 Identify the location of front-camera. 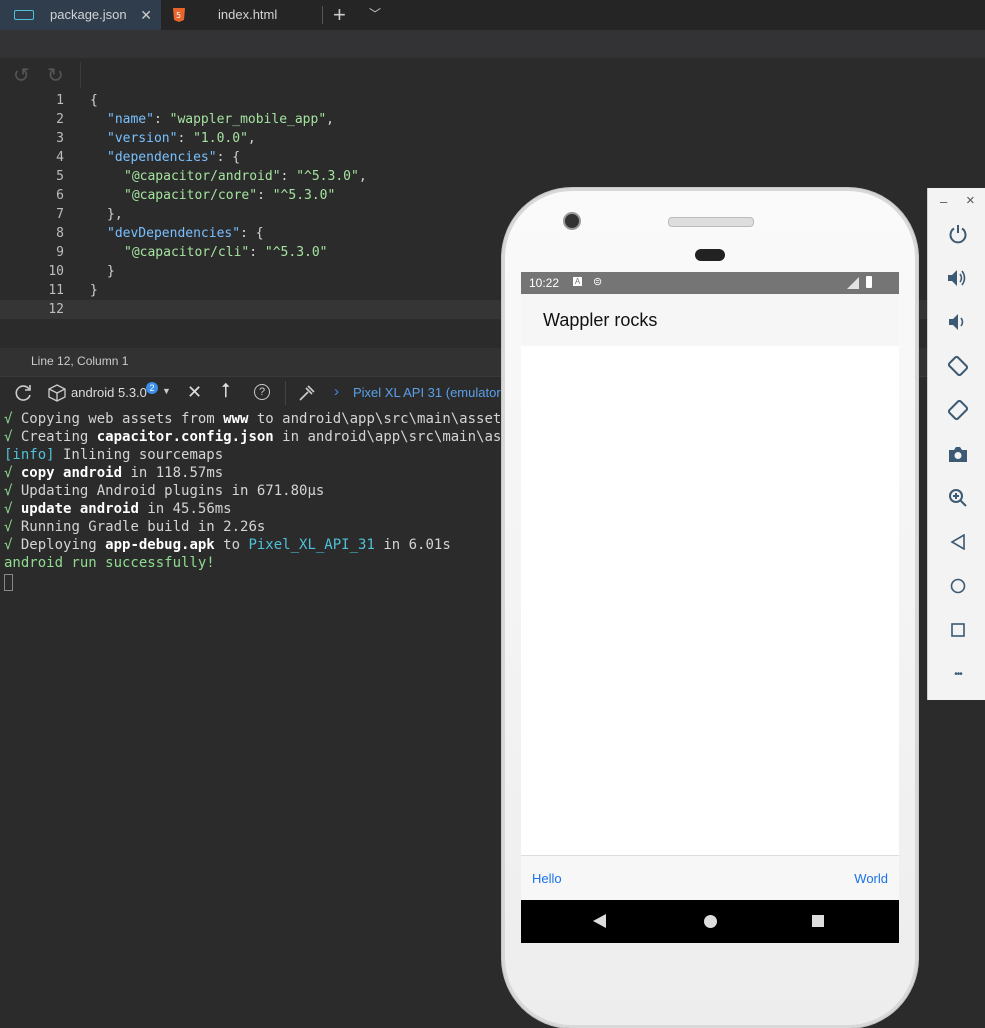
(572, 221).